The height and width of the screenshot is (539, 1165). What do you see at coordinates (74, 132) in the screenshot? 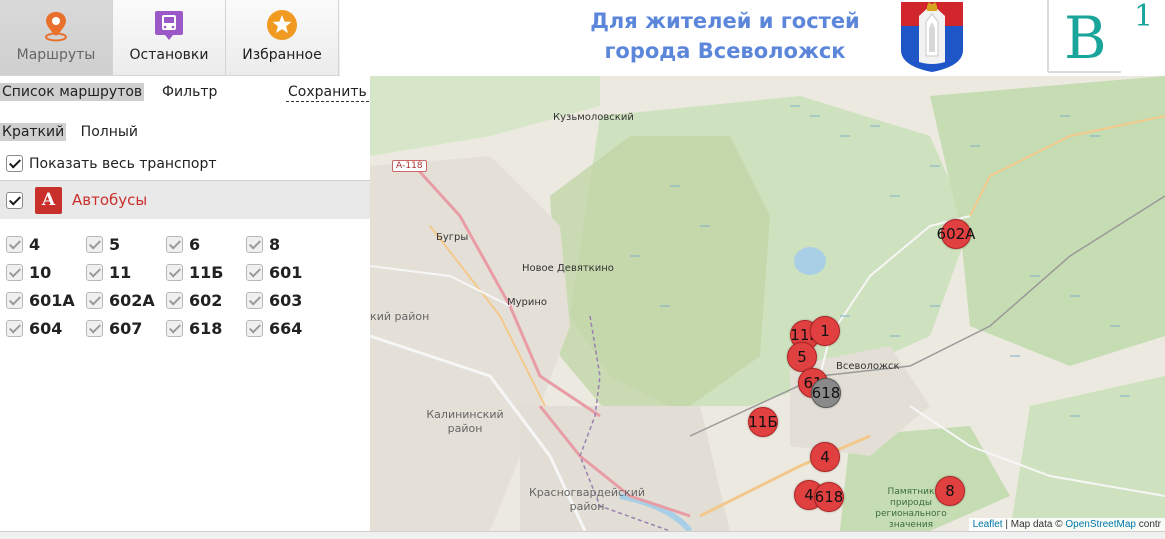
I see `view-mode-switch: Краткий Полный` at bounding box center [74, 132].